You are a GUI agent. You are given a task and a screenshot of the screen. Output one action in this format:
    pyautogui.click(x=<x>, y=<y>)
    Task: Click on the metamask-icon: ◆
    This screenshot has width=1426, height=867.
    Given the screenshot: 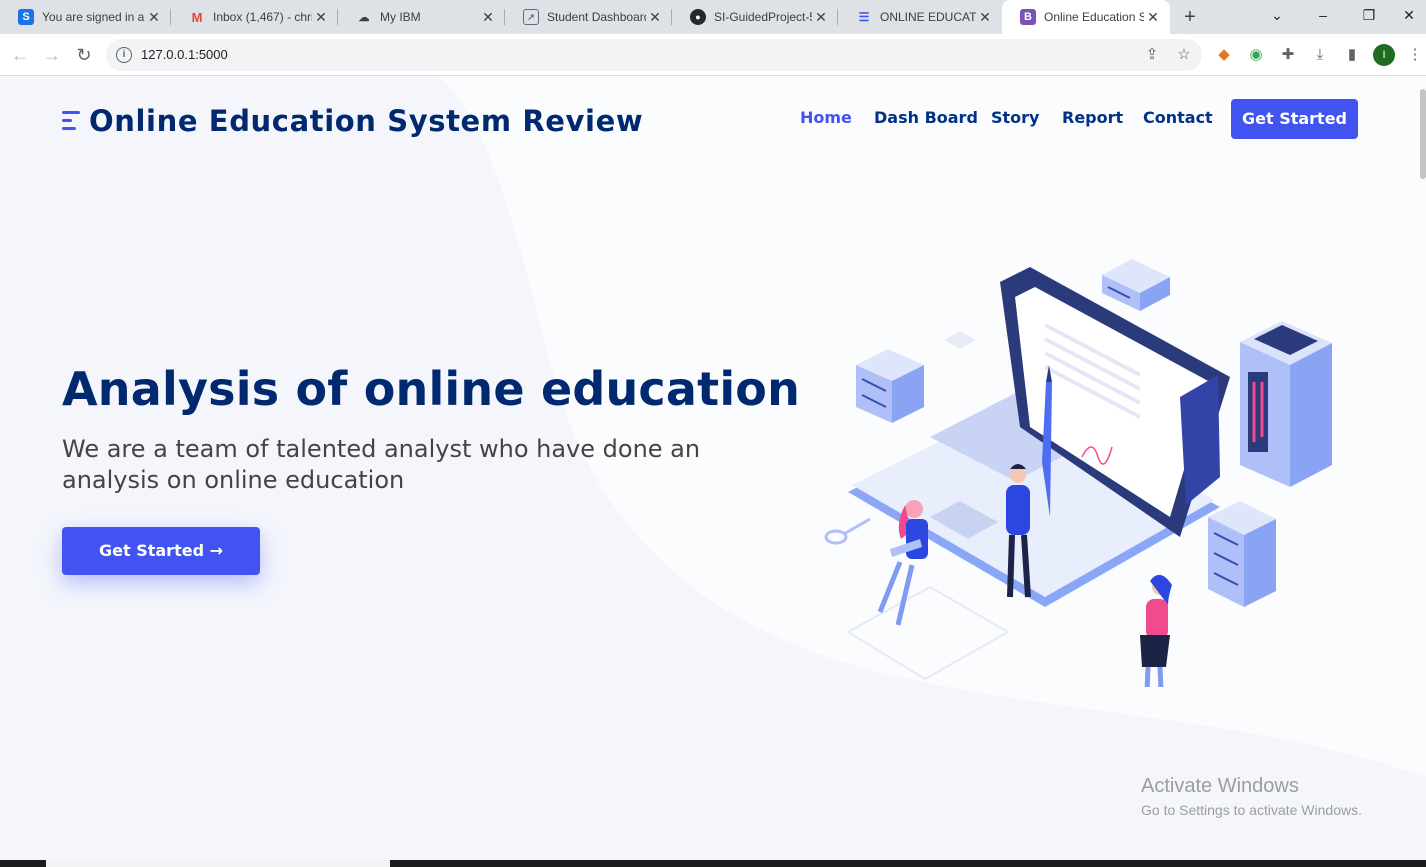 What is the action you would take?
    pyautogui.click(x=1224, y=55)
    